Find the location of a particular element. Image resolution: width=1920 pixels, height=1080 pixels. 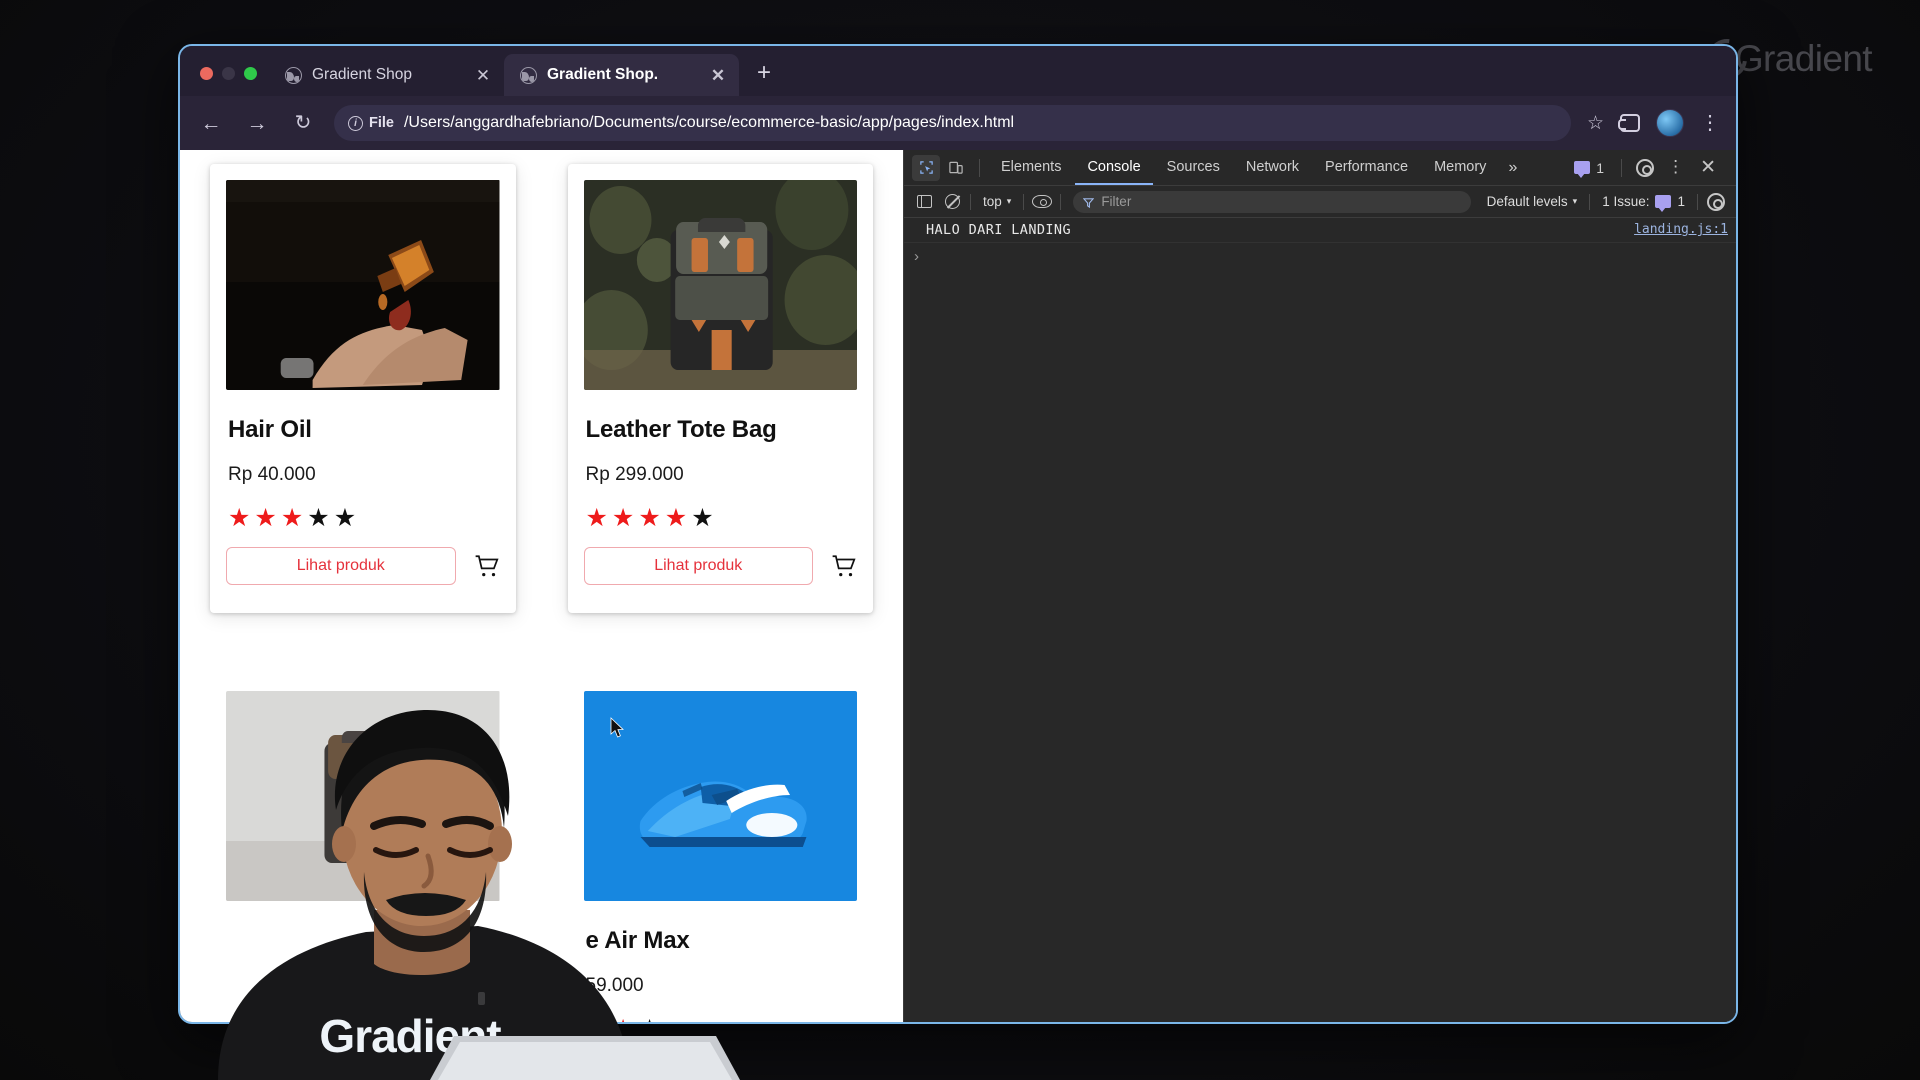

product-card: e Air Max 59.000 ★★★ is located at coordinates (720, 857).